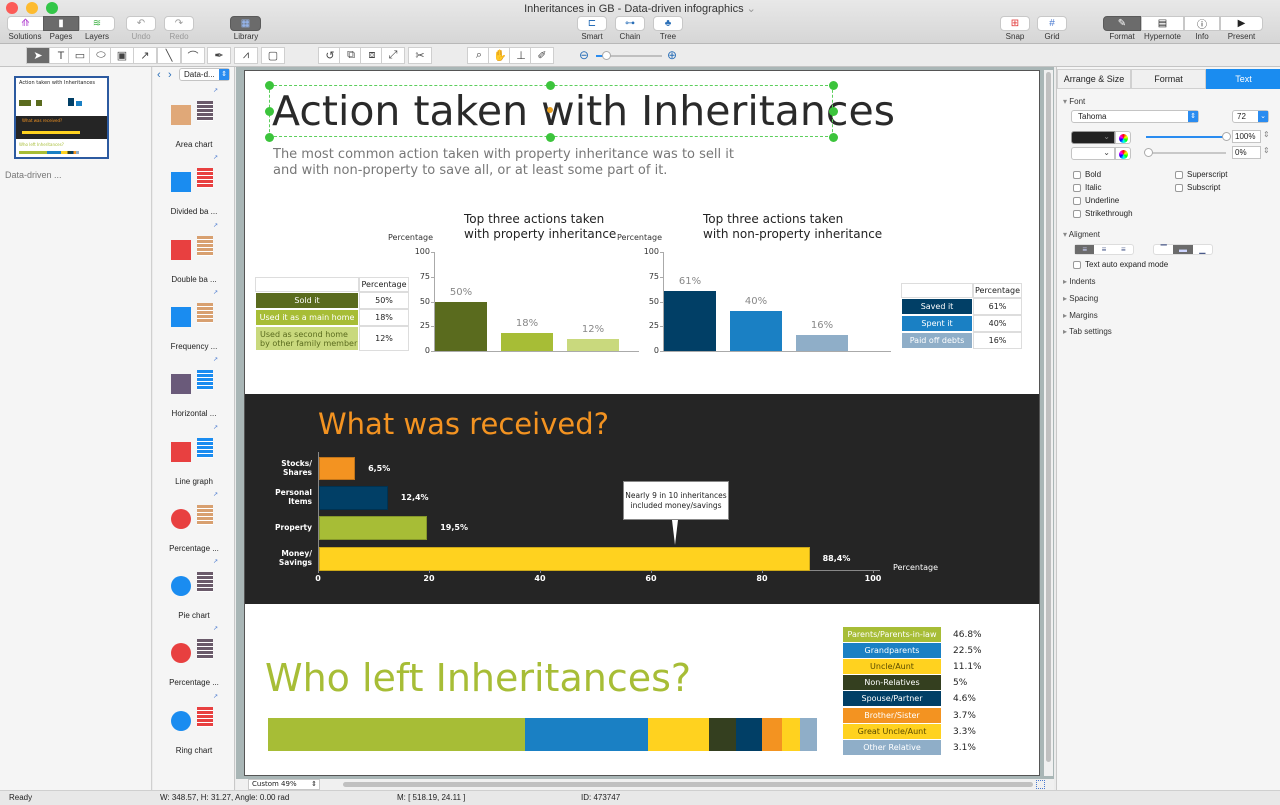 The image size is (1280, 805). Describe the element at coordinates (169, 55) in the screenshot. I see `line-tool: ╲` at that location.